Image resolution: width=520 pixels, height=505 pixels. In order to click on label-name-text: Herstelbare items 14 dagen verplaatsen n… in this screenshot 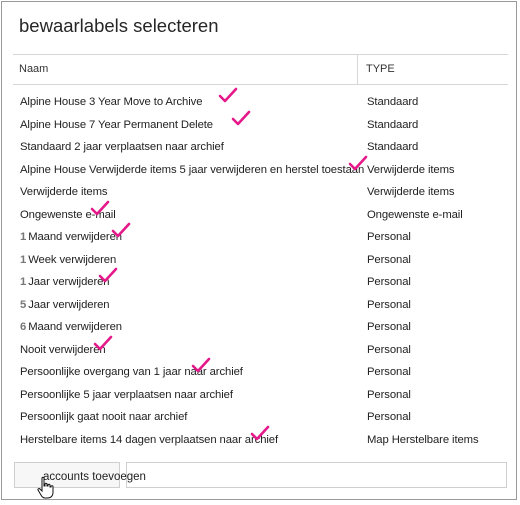, I will do `click(149, 439)`.